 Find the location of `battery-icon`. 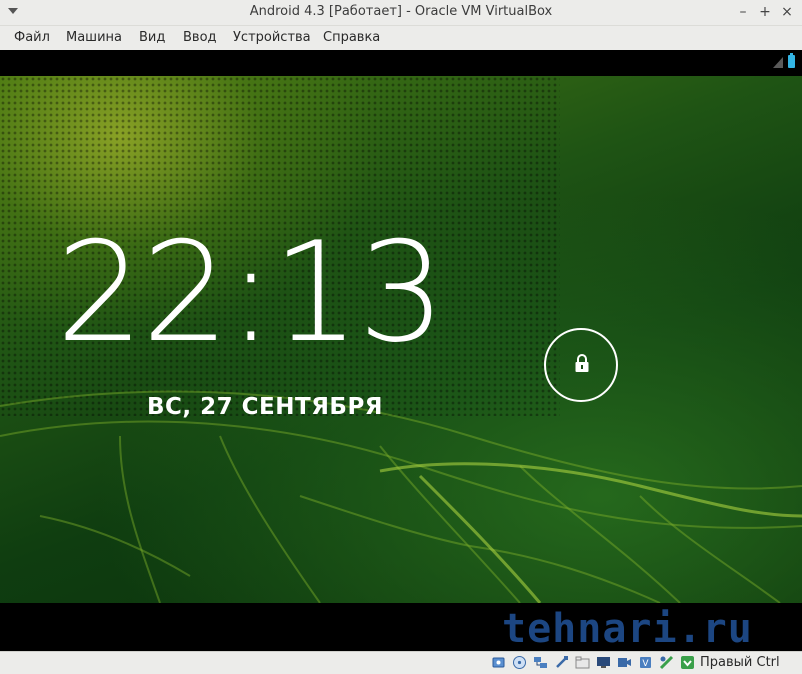

battery-icon is located at coordinates (791, 60).